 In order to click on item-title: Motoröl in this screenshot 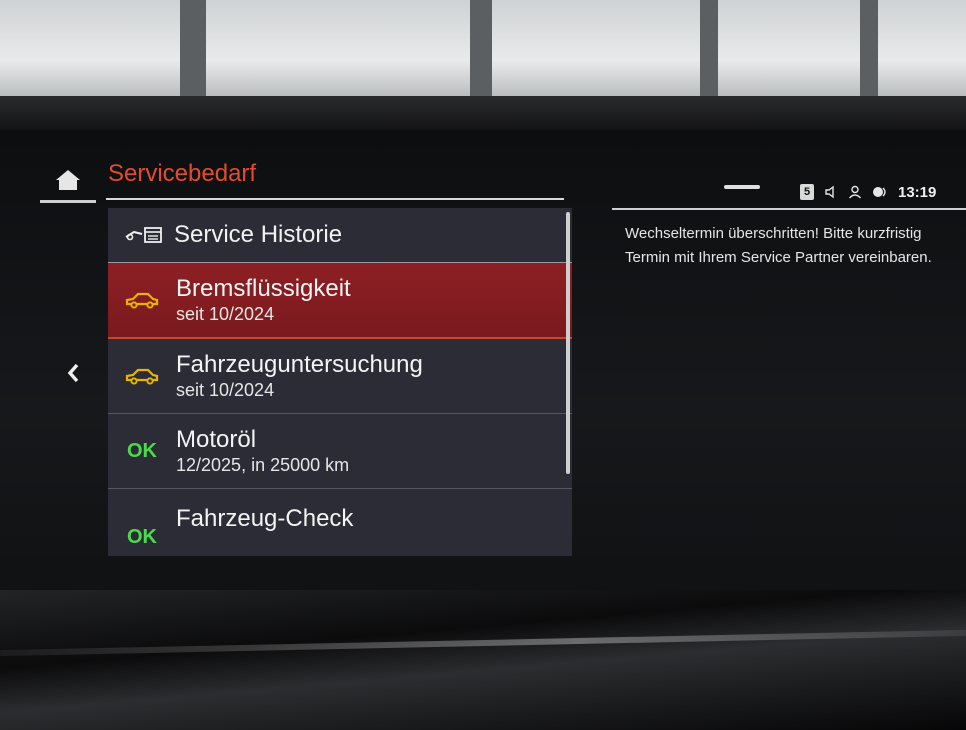, I will do `click(216, 439)`.